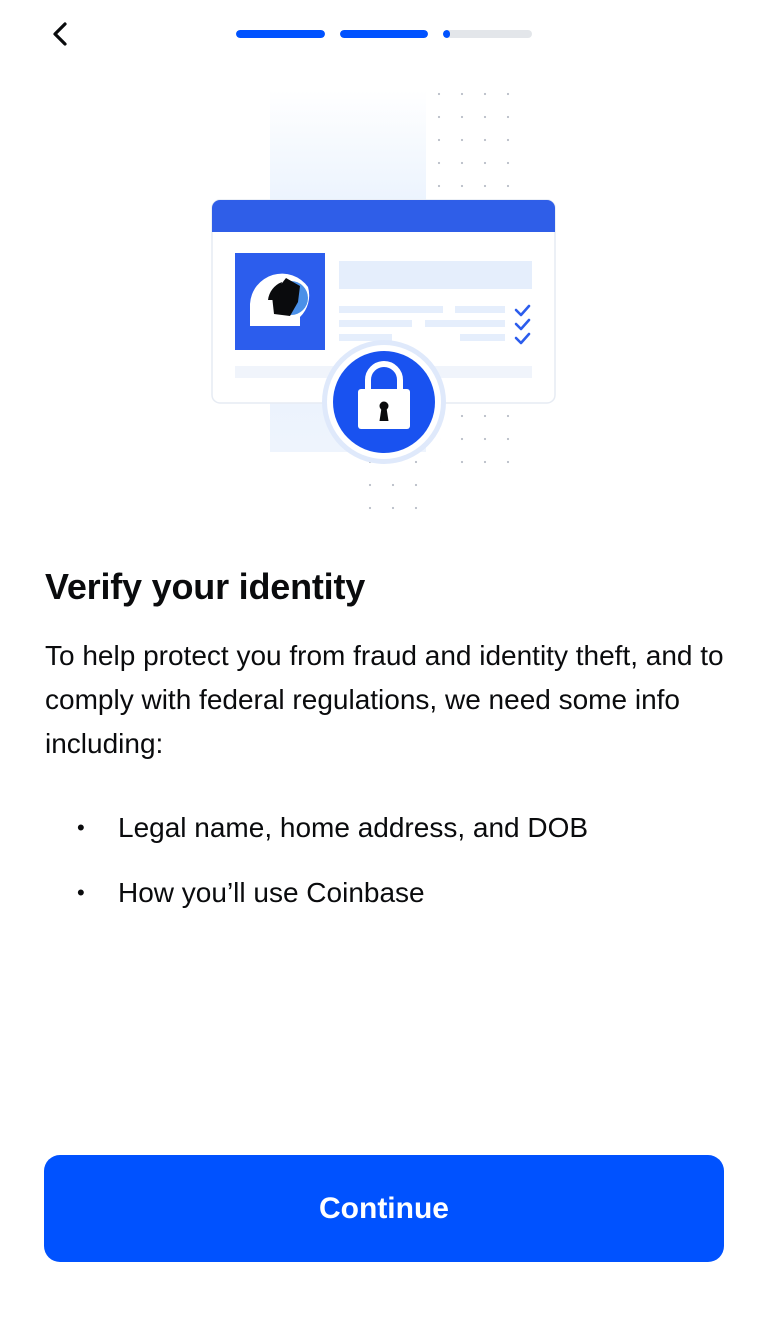  I want to click on requirement-text: Legal name, home address, and DOB, so click(353, 827).